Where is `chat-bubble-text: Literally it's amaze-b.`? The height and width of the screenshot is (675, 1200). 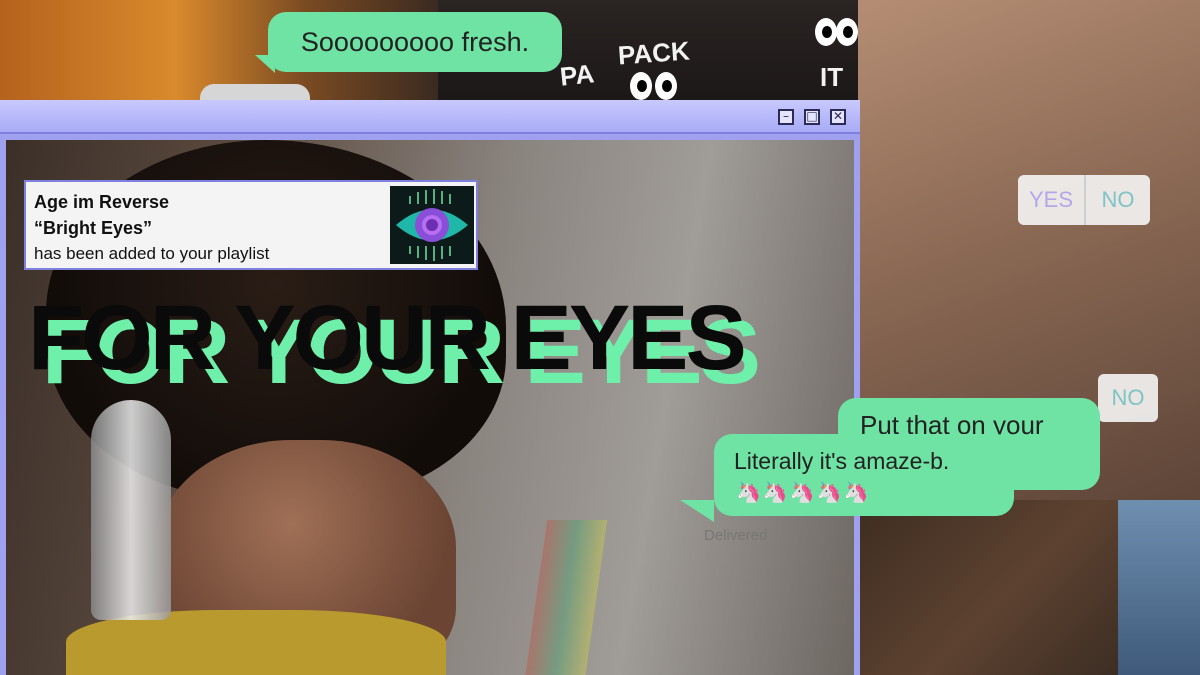 chat-bubble-text: Literally it's amaze-b. is located at coordinates (842, 461).